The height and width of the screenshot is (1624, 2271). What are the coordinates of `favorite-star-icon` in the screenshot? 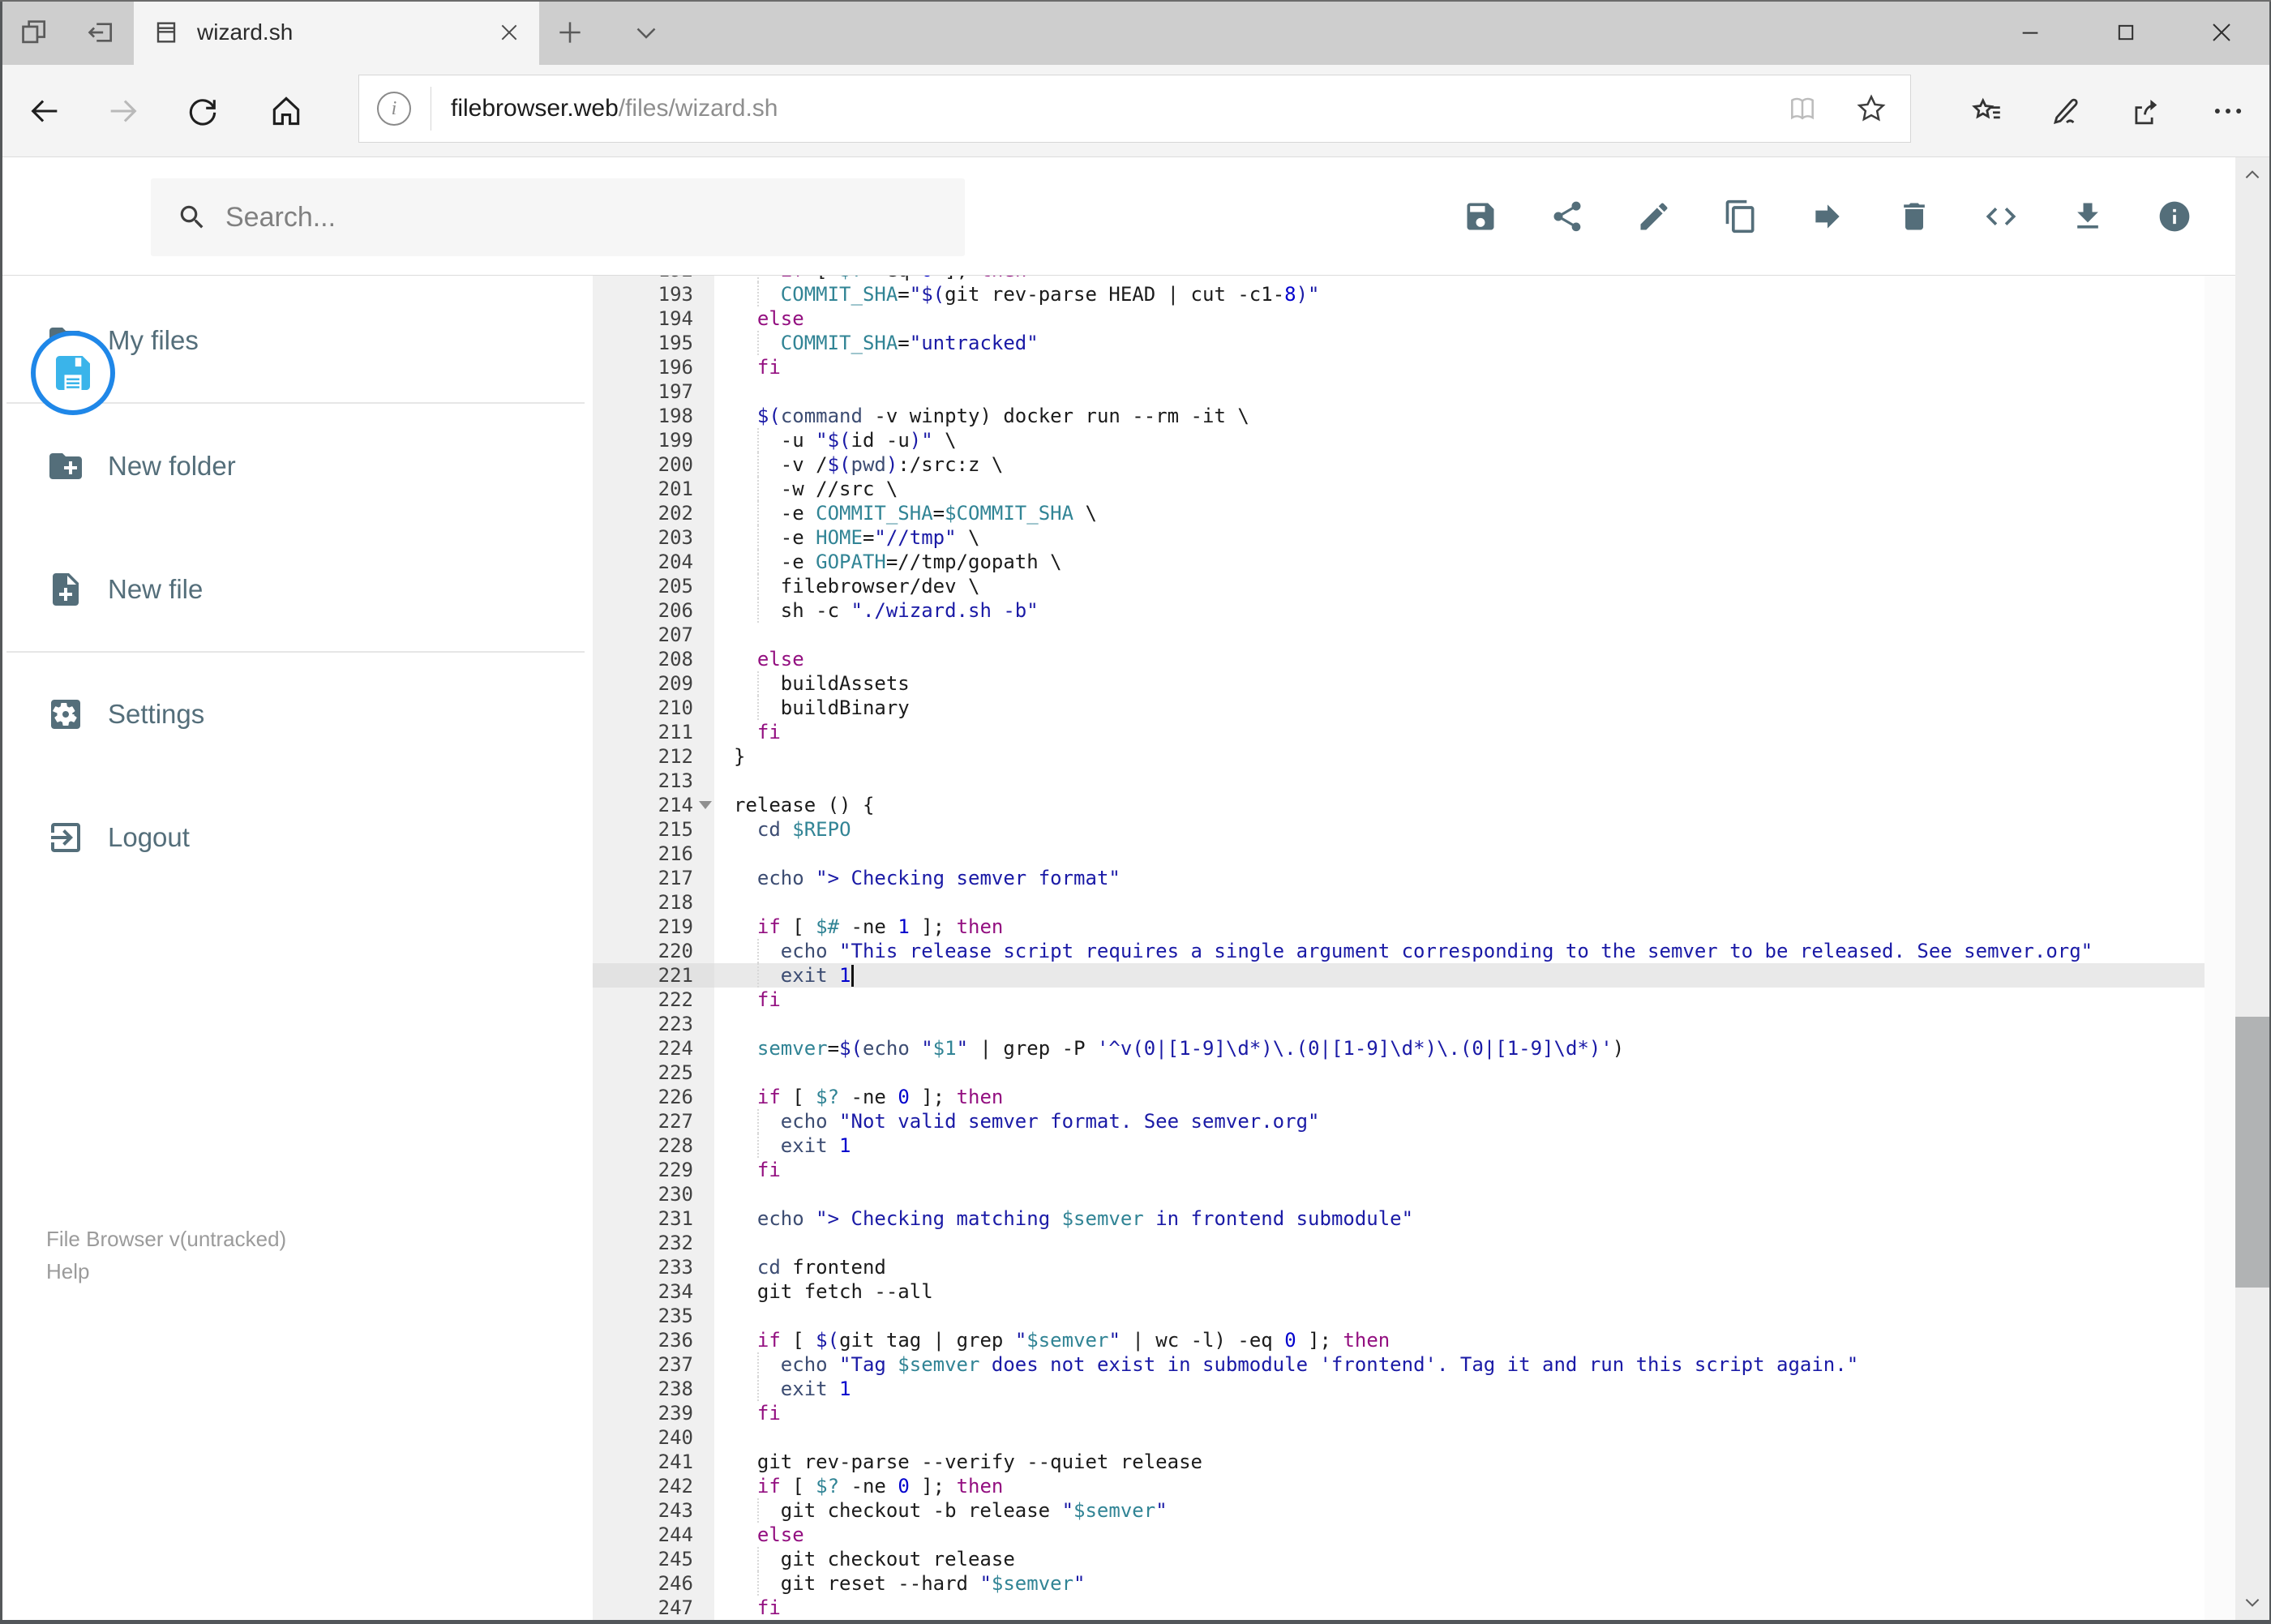 It's located at (1872, 108).